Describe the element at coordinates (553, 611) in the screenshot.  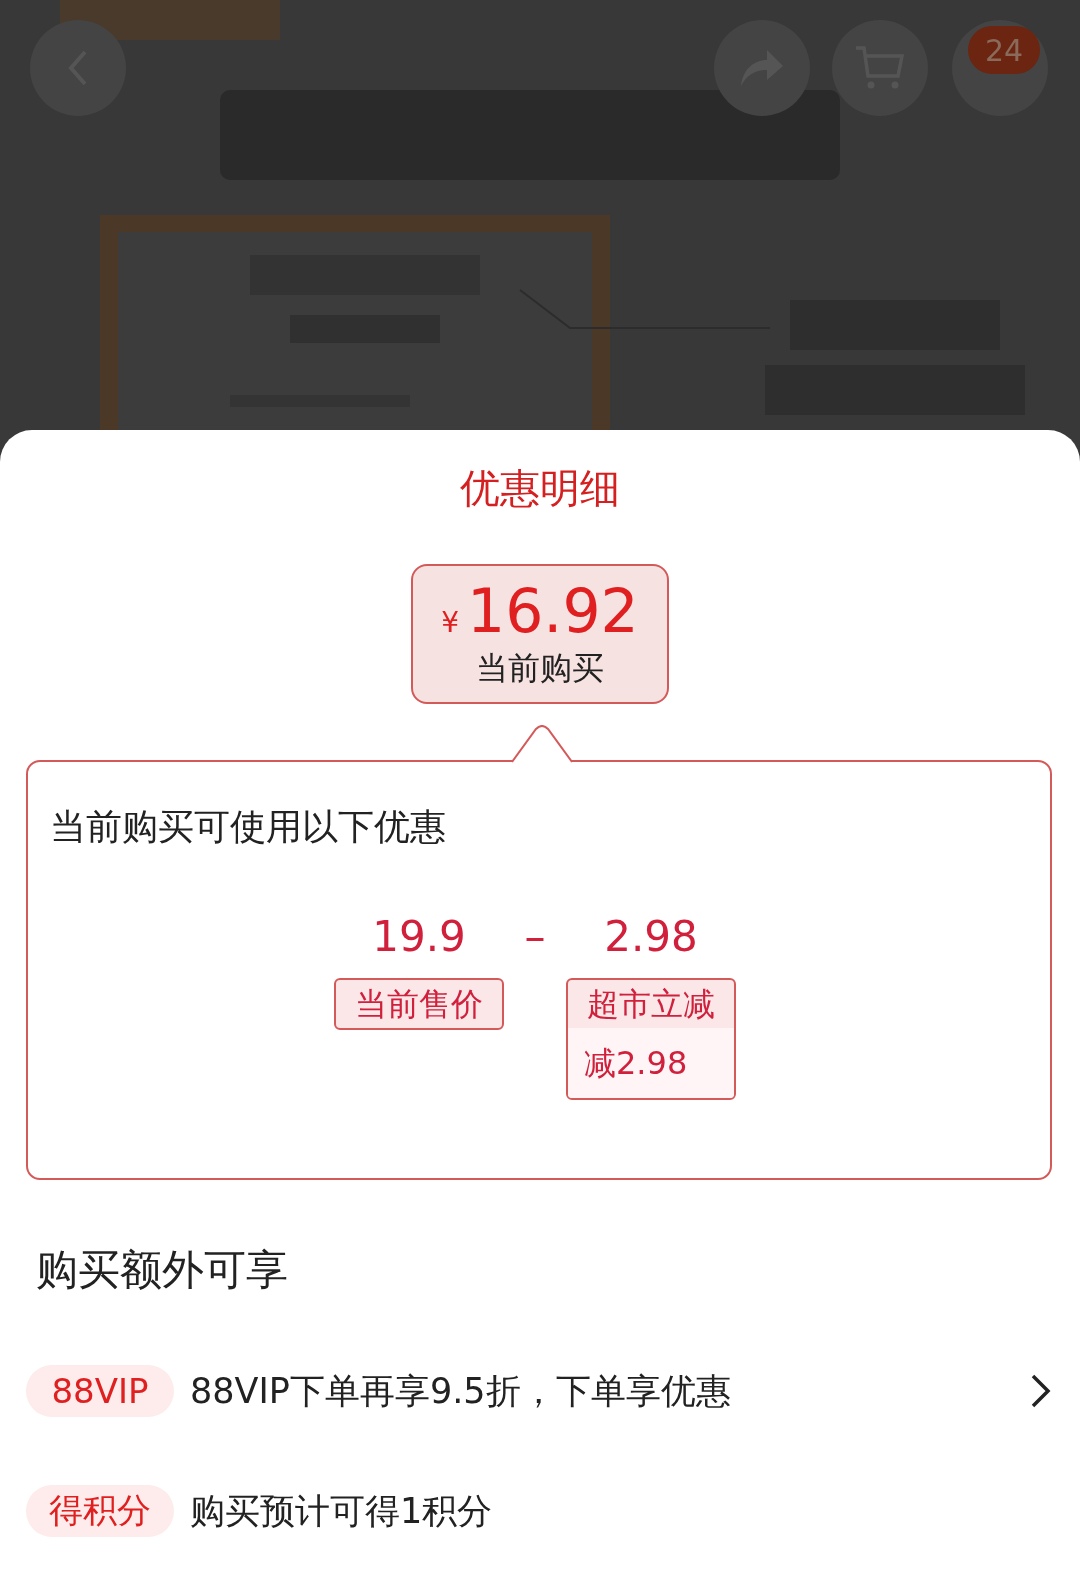
I see `price-amount: 16.92` at that location.